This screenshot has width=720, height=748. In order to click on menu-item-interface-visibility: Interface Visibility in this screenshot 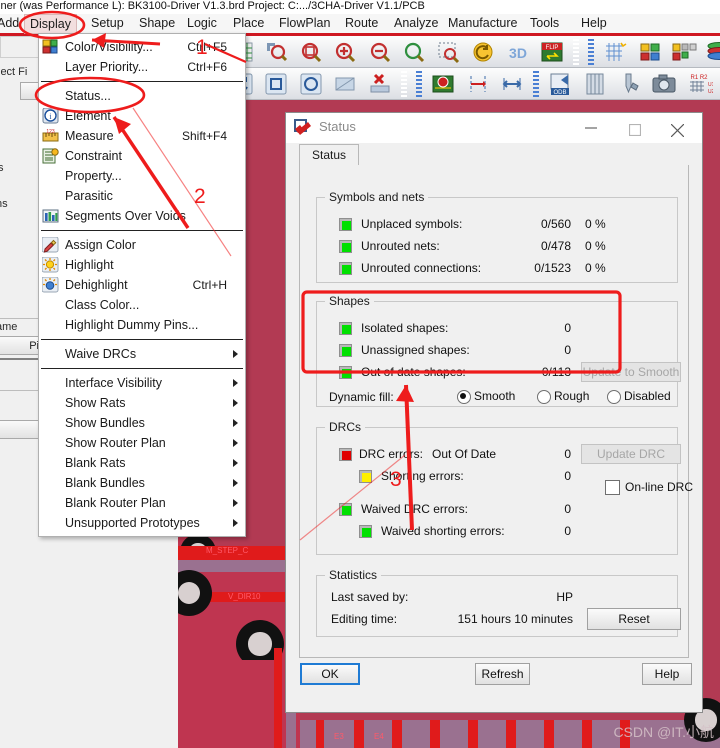, I will do `click(142, 383)`.